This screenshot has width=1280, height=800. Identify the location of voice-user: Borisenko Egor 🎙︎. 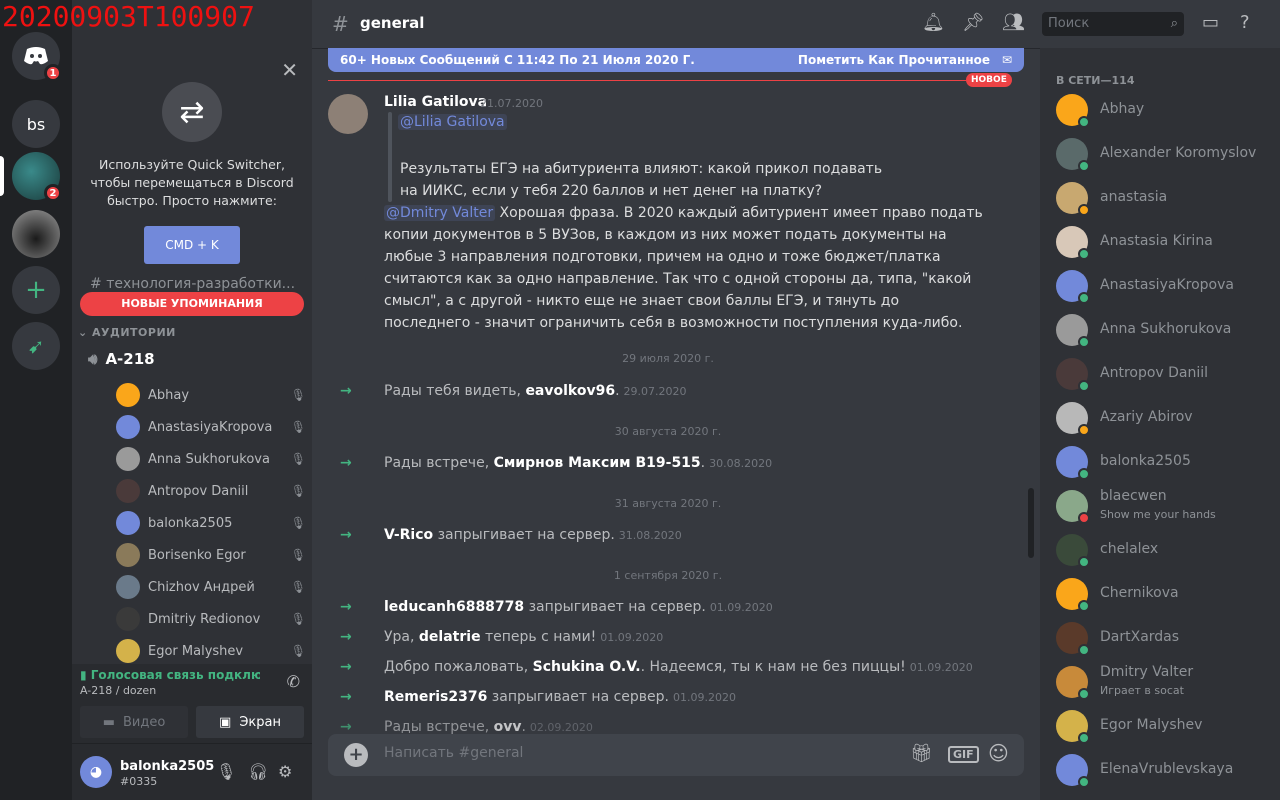
(211, 555).